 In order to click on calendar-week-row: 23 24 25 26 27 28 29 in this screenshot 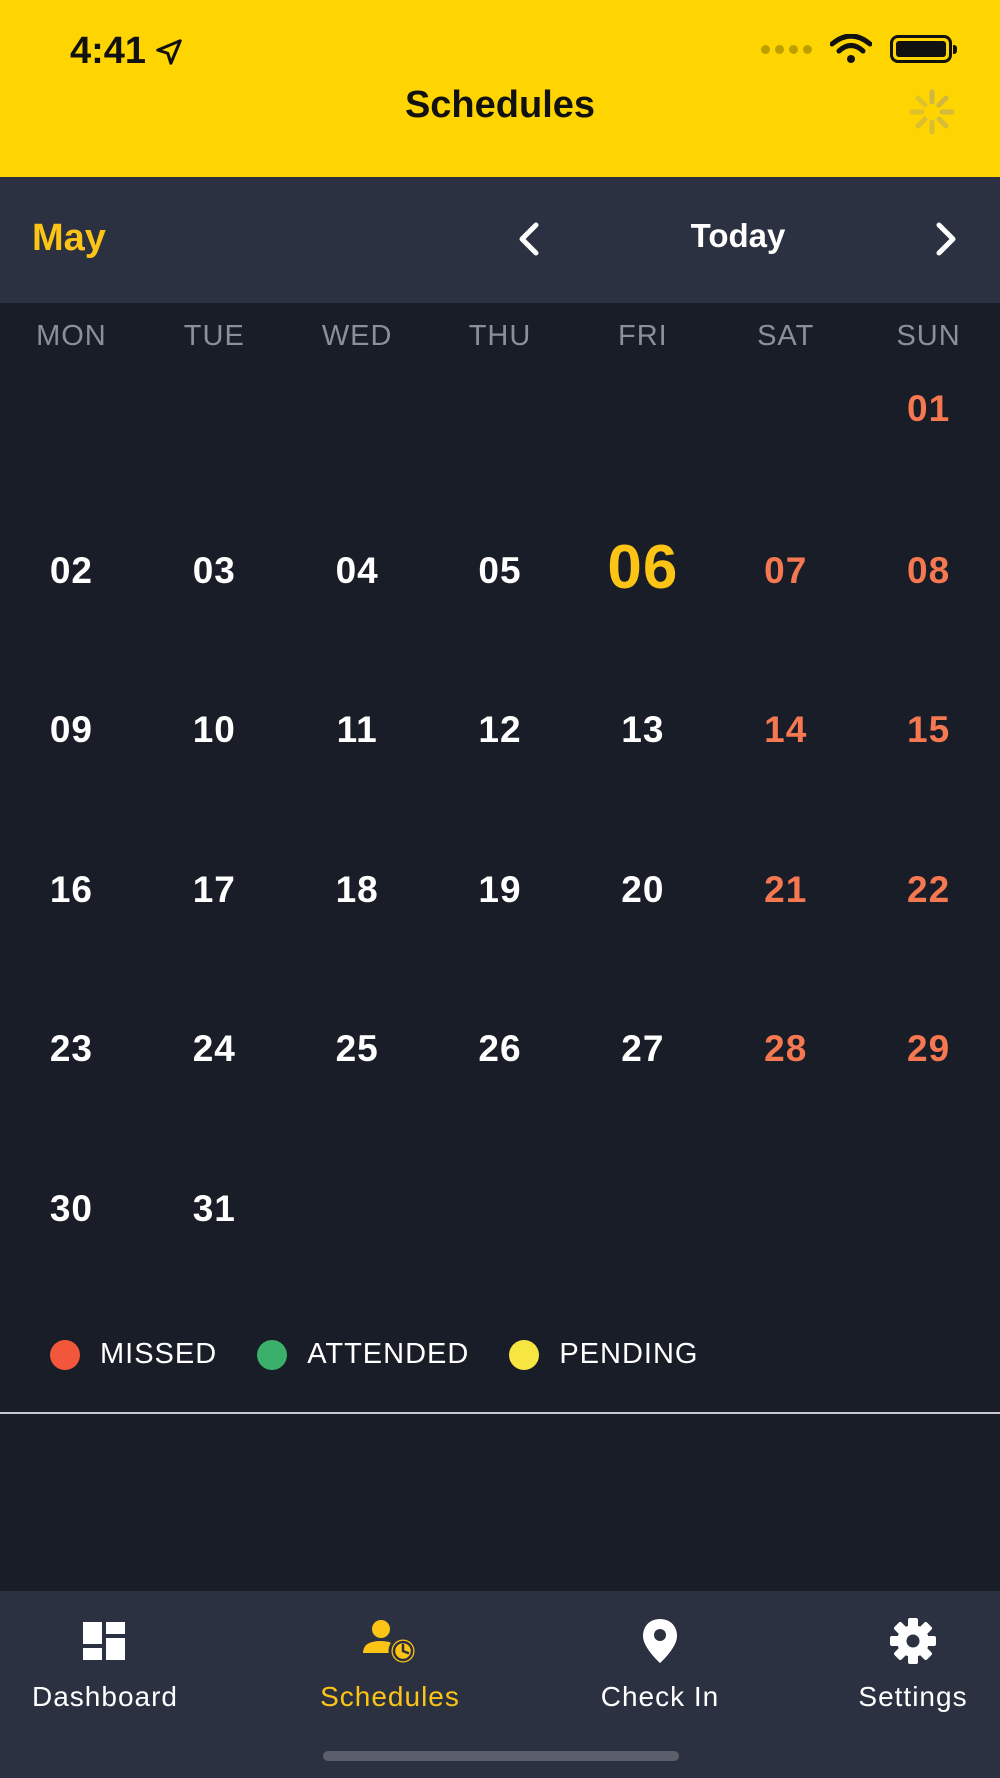, I will do `click(500, 1088)`.